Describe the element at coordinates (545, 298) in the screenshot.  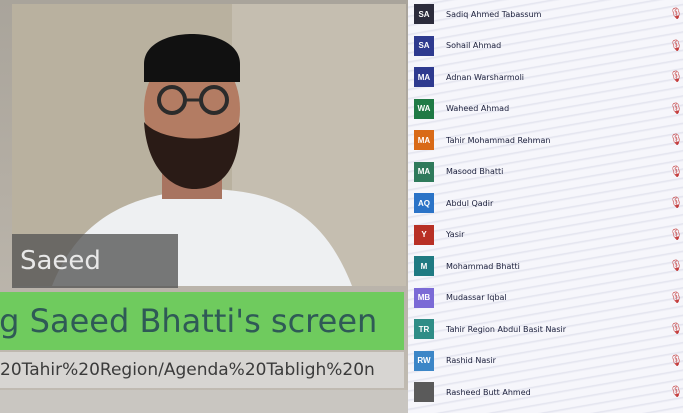
I see `participant-row: MB Mudassar Iqbal 🎙` at that location.